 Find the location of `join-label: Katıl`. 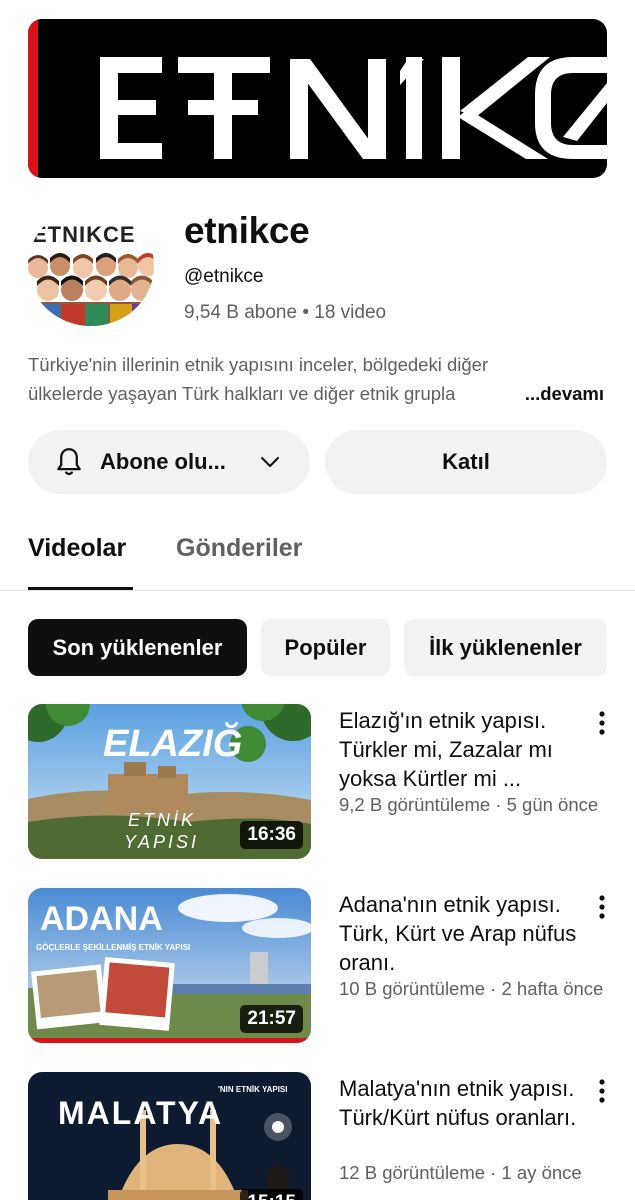

join-label: Katıl is located at coordinates (466, 461).